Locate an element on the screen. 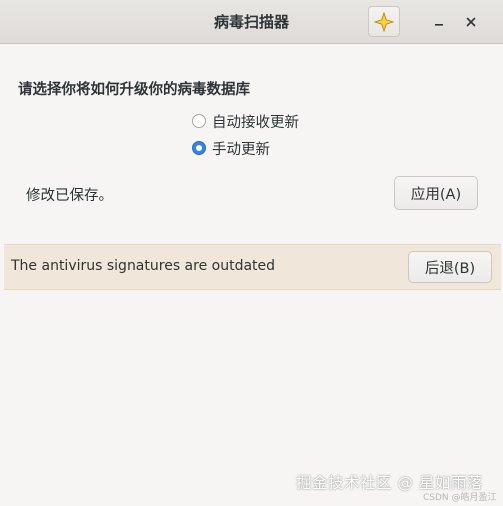  auto-update-option: 自动接收更新 is located at coordinates (245, 121).